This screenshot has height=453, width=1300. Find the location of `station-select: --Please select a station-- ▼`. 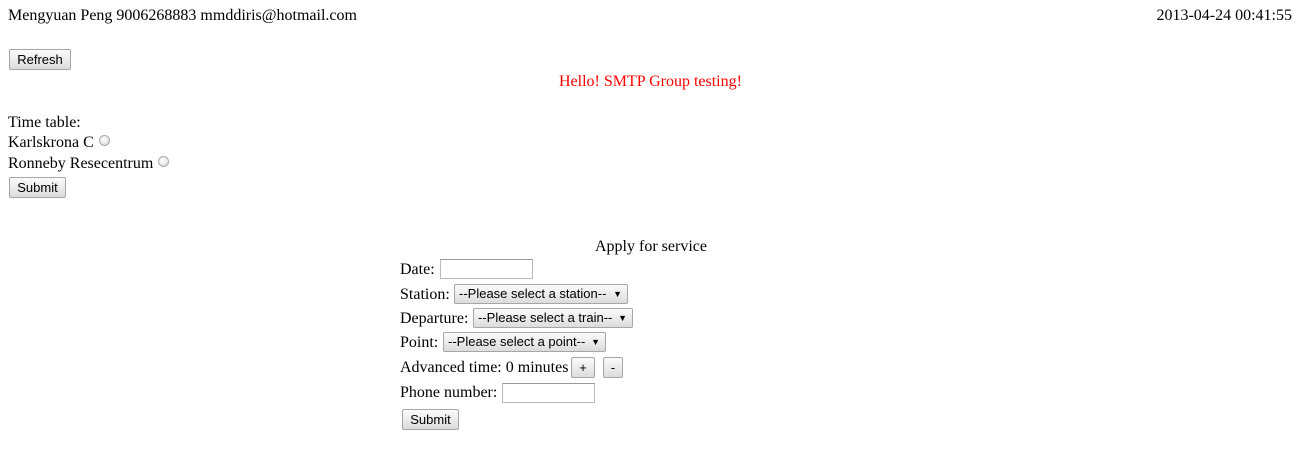

station-select: --Please select a station-- ▼ is located at coordinates (541, 294).